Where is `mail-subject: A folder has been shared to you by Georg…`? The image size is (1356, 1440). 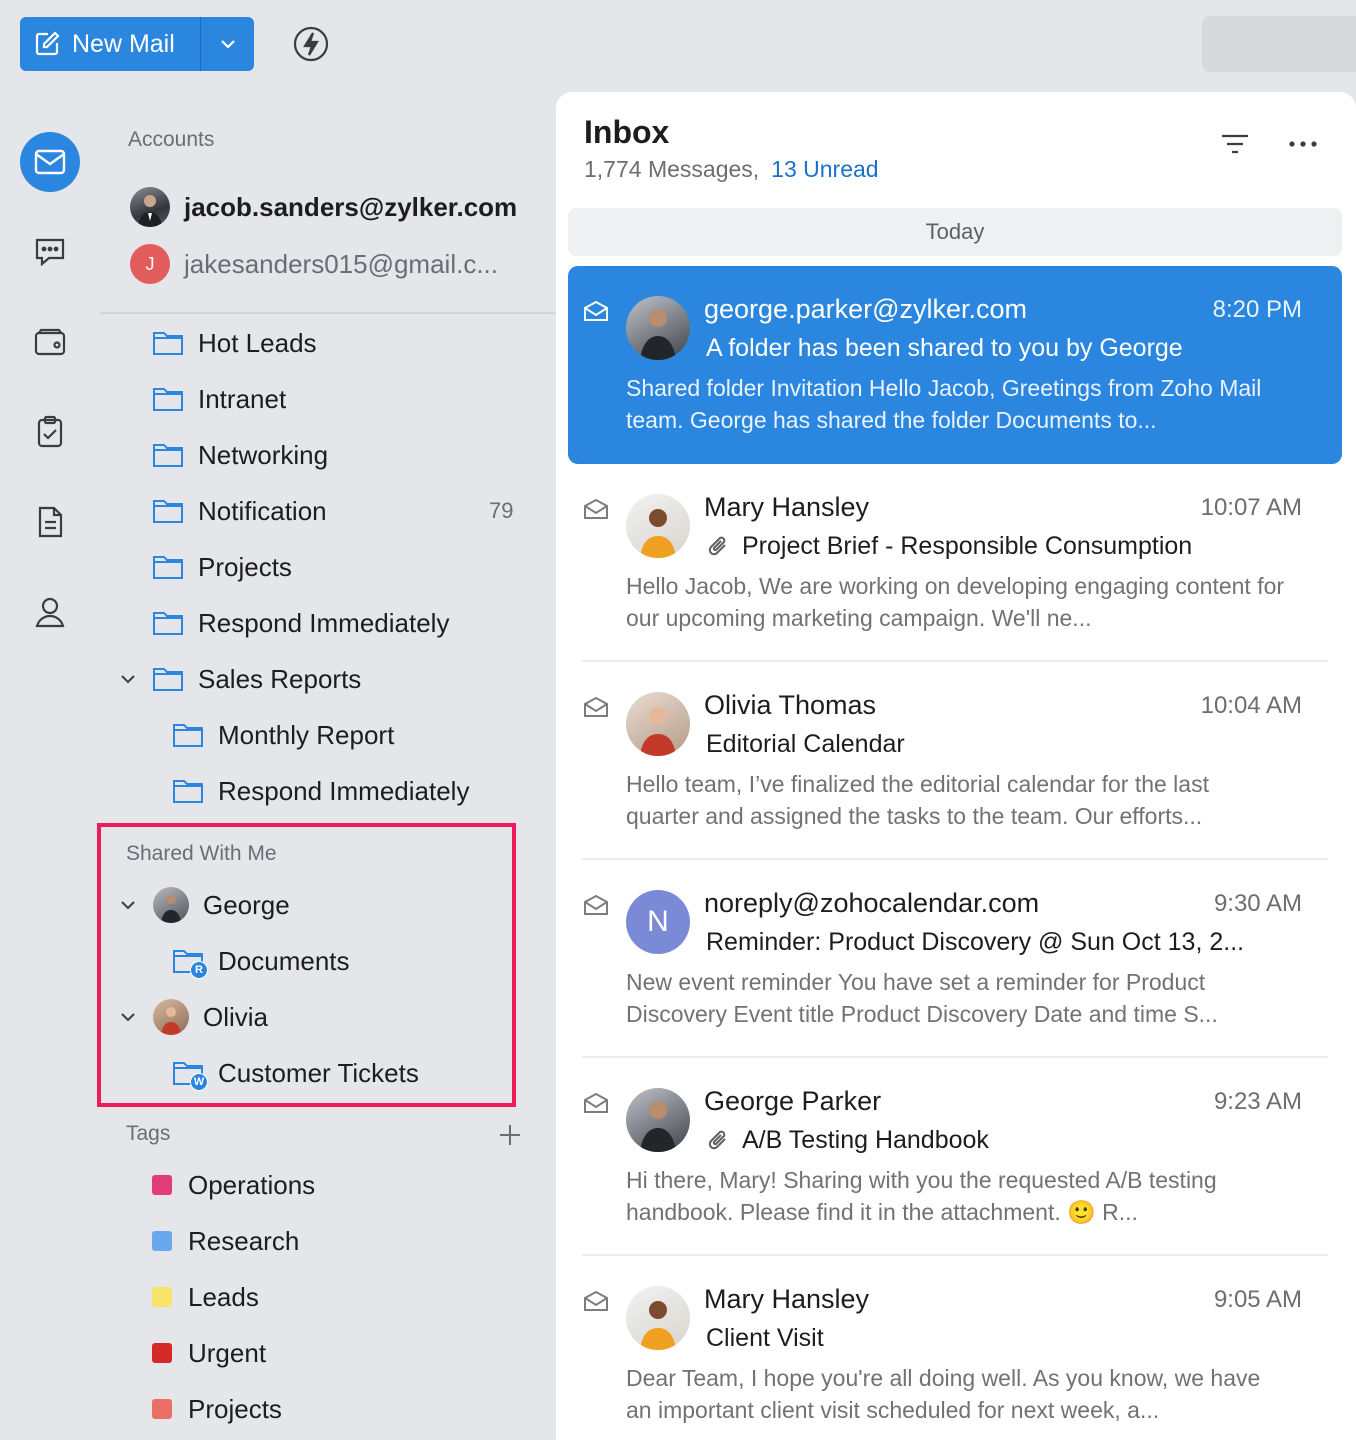
mail-subject: A folder has been shared to you by Georg… is located at coordinates (944, 348).